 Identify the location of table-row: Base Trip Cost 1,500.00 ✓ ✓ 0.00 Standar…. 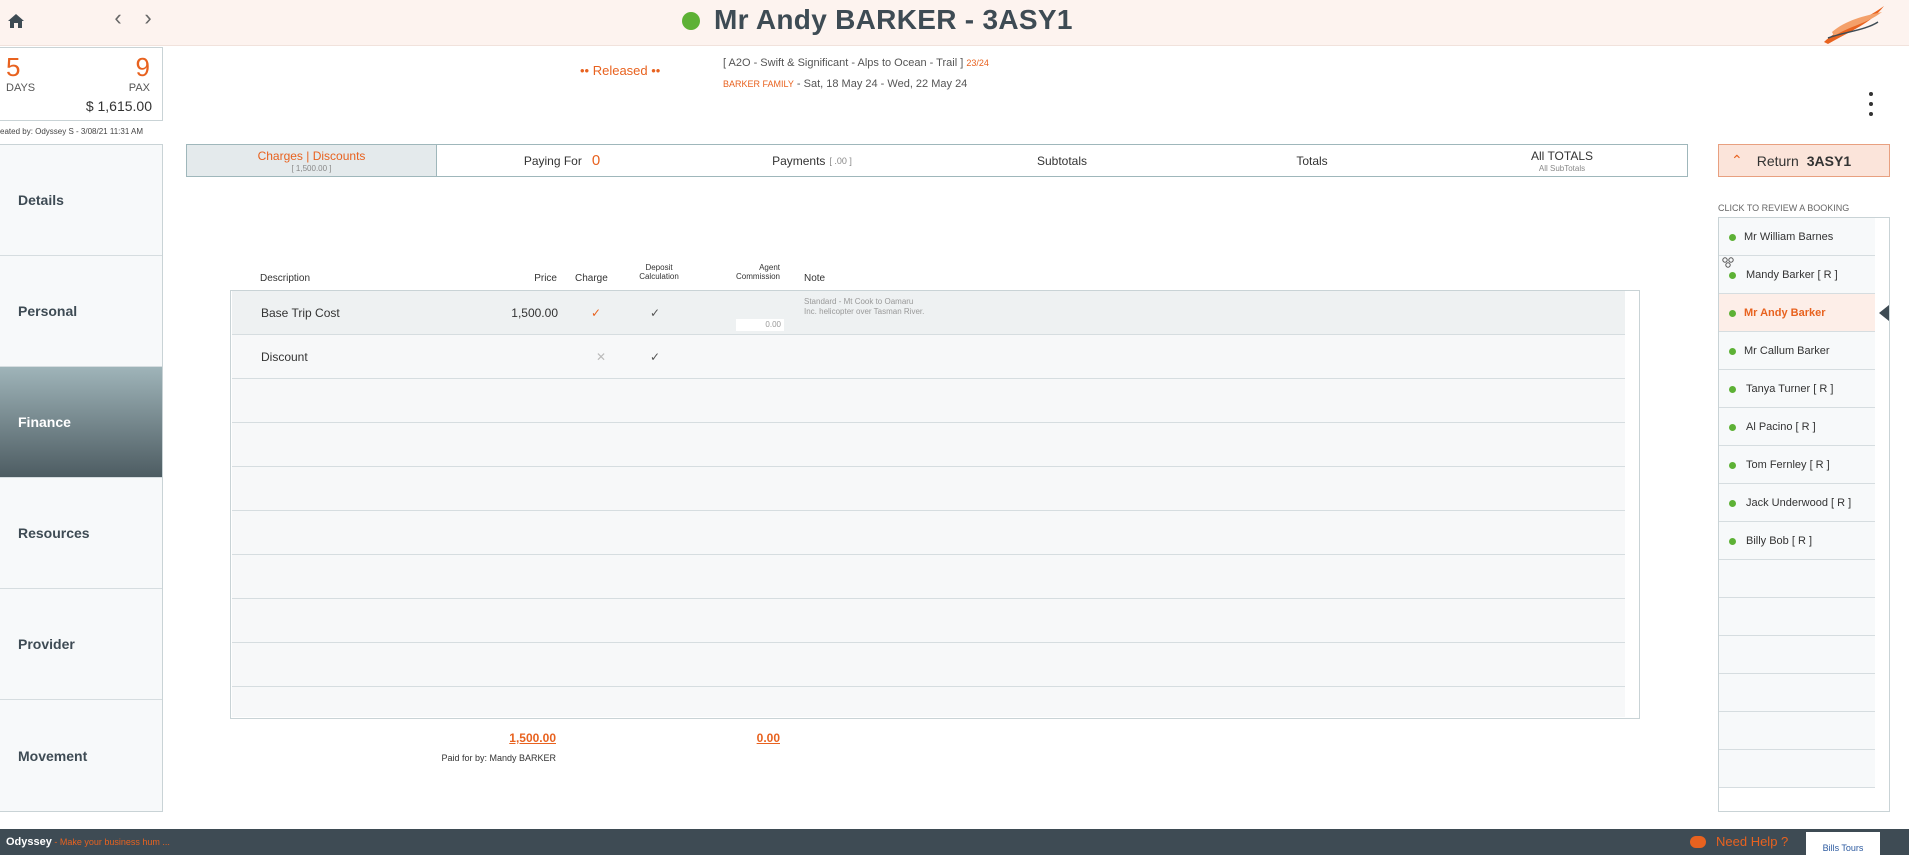
(928, 313).